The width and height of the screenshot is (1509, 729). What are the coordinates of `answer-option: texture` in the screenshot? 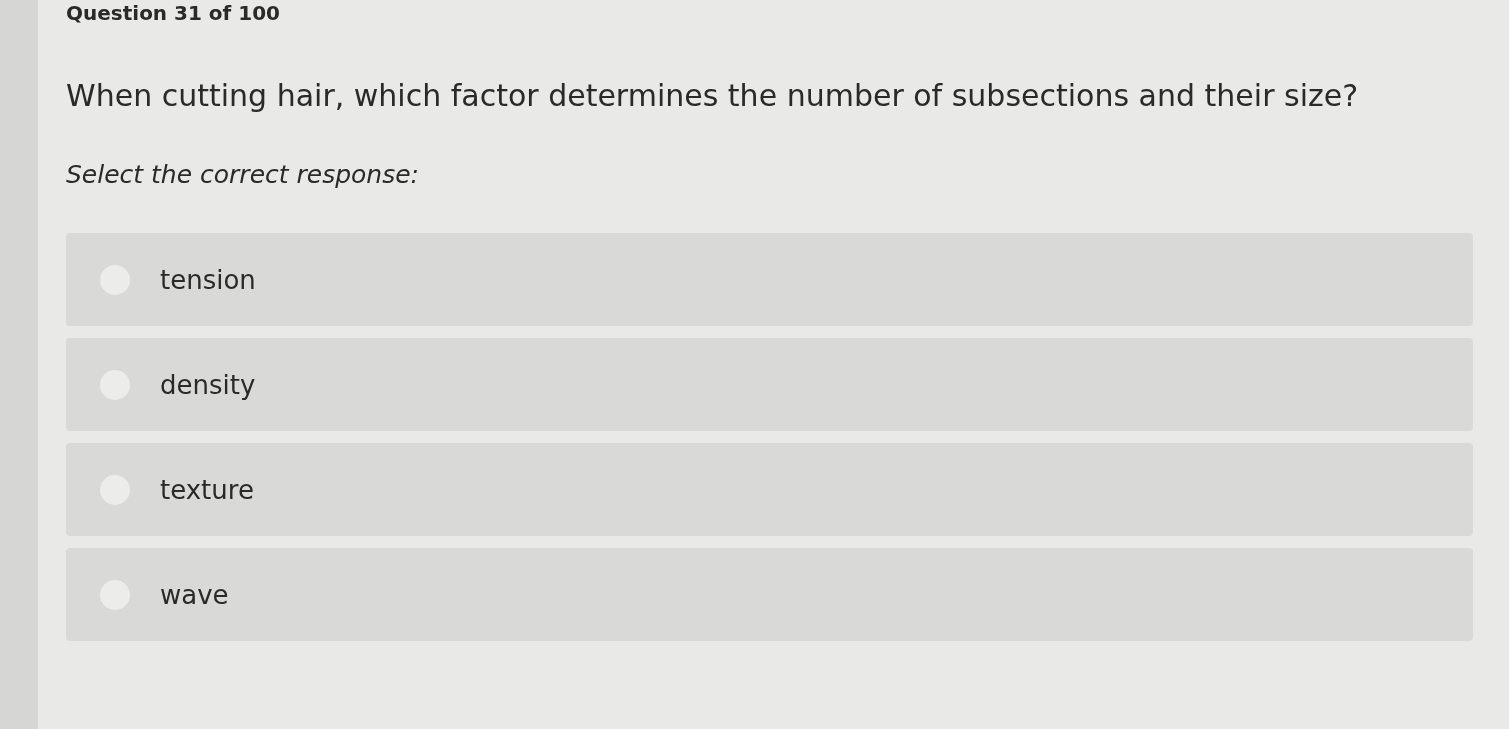 It's located at (769, 489).